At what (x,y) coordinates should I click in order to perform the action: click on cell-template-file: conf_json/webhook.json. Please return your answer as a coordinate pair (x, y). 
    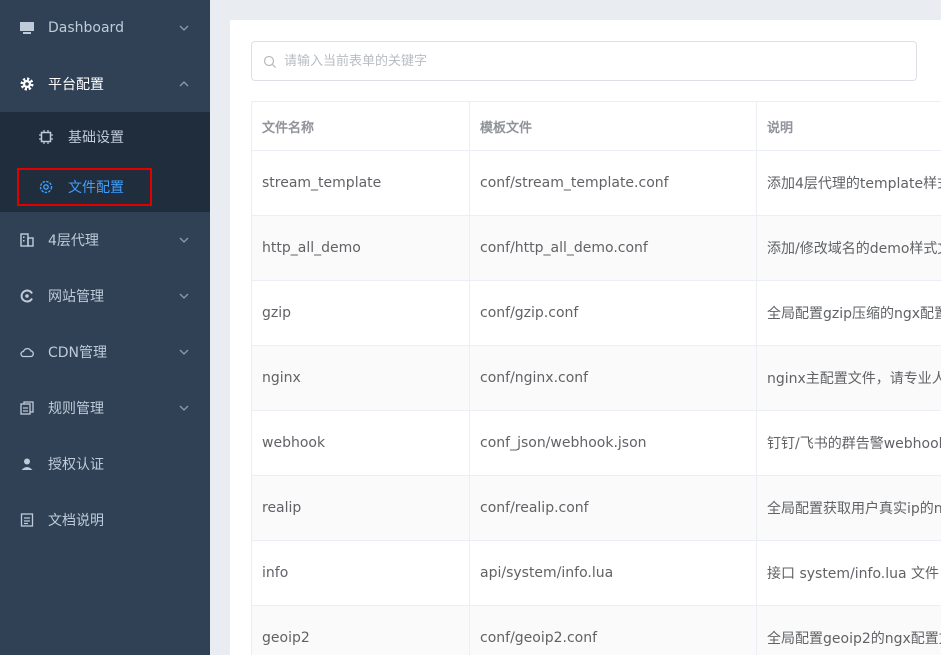
    Looking at the image, I should click on (613, 443).